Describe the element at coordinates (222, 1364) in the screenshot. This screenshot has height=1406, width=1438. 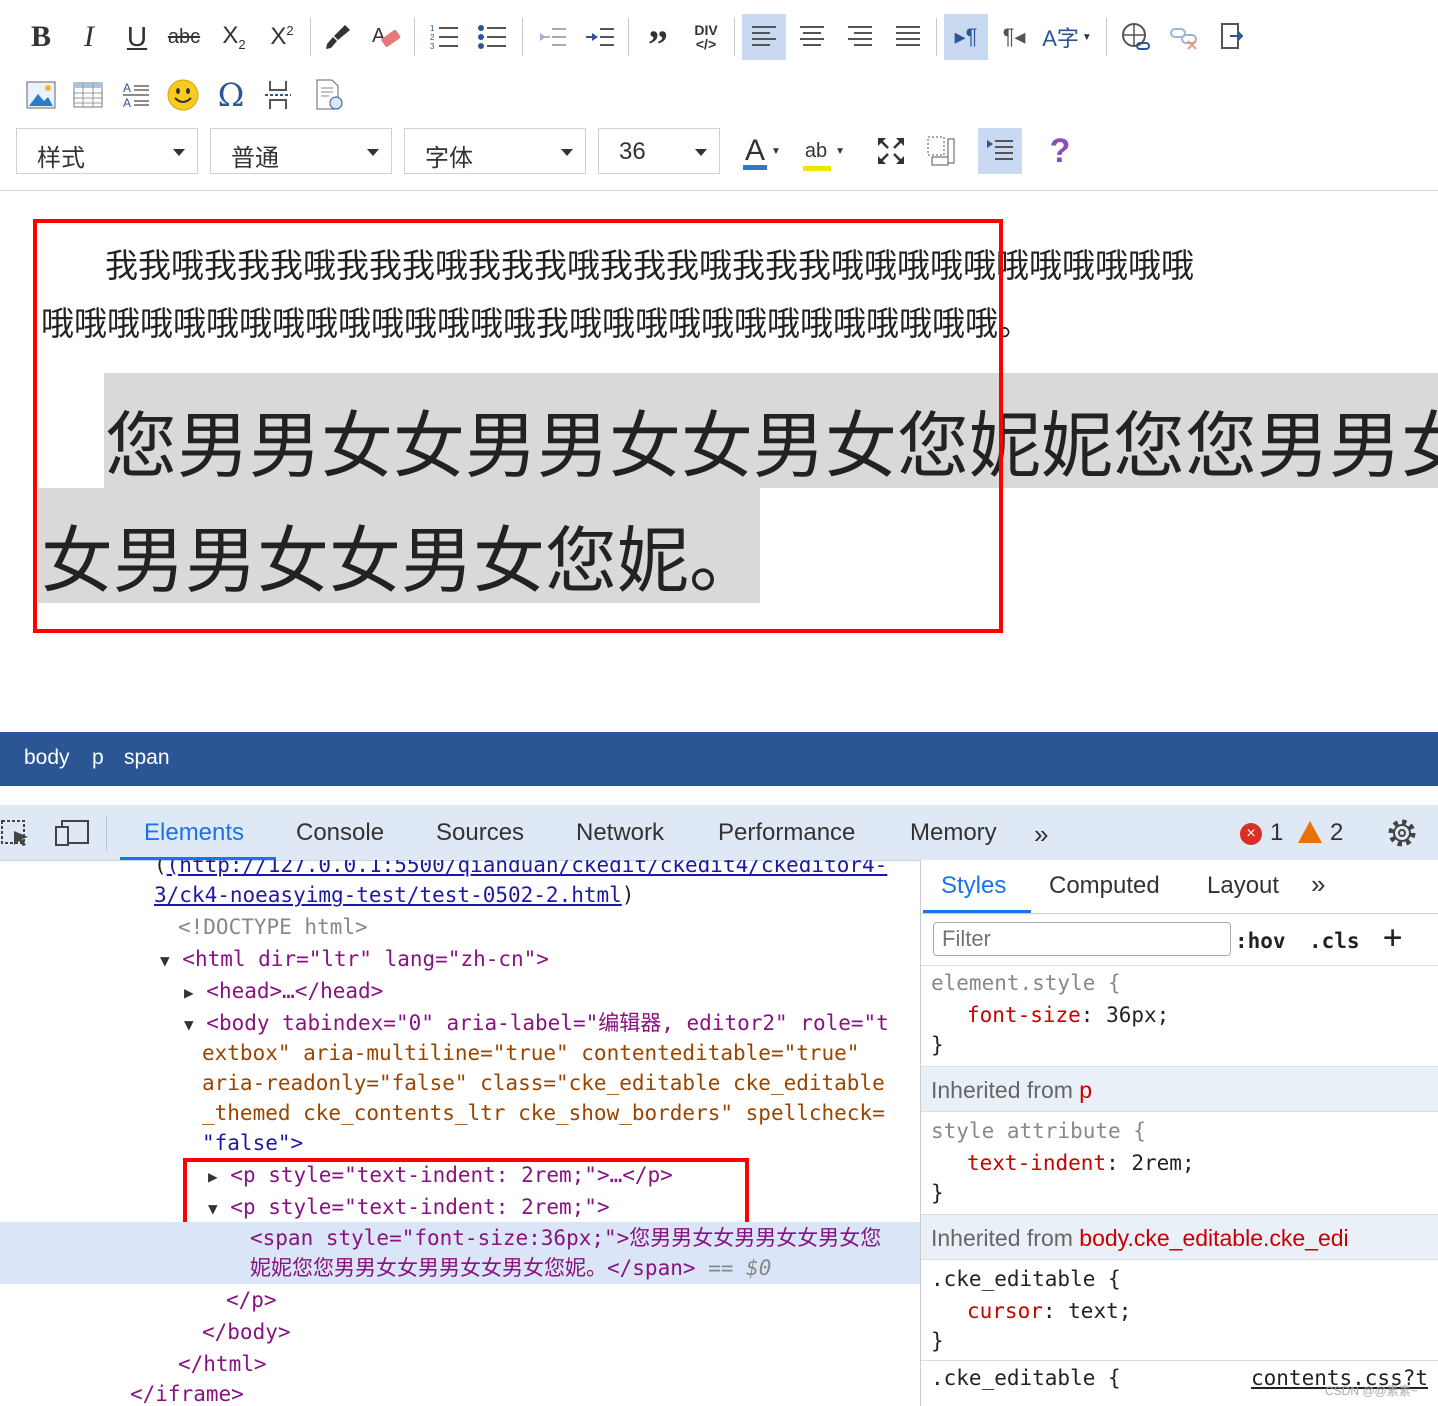
I see `html-close-tag: </html>` at that location.